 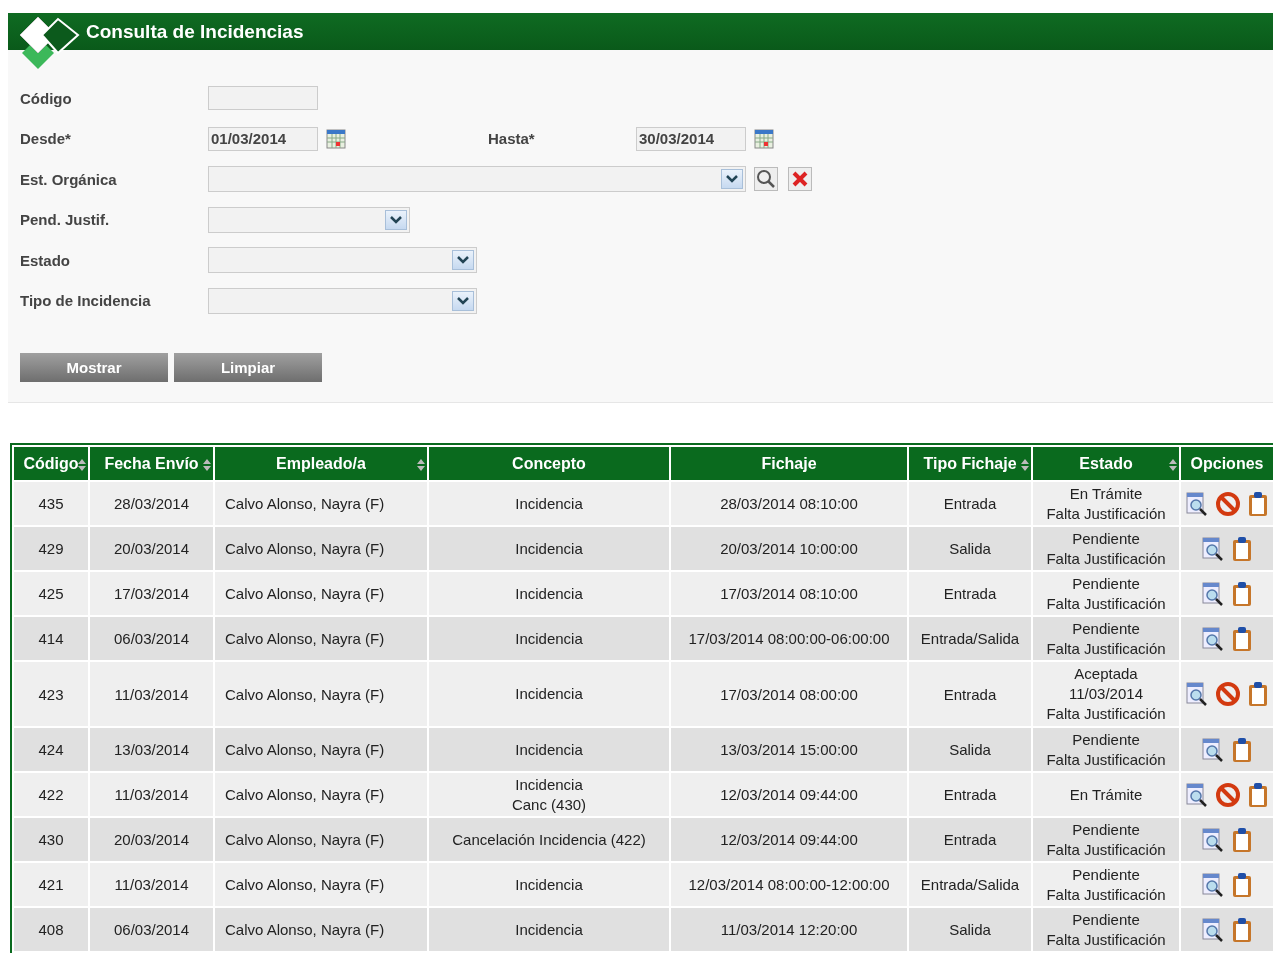 What do you see at coordinates (789, 593) in the screenshot?
I see `table-cell: 17/03/2014 08:10:00` at bounding box center [789, 593].